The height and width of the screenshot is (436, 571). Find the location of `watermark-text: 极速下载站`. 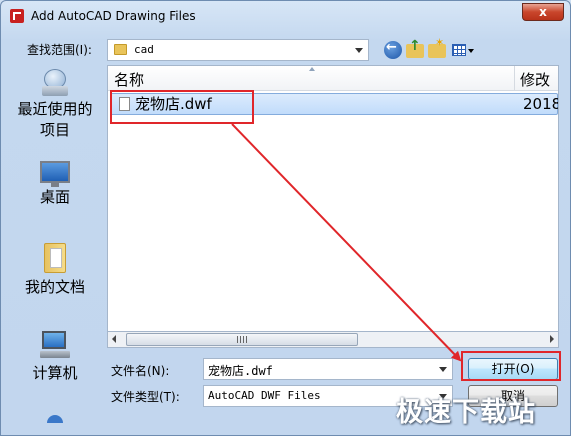

watermark-text: 极速下载站 is located at coordinates (466, 412).